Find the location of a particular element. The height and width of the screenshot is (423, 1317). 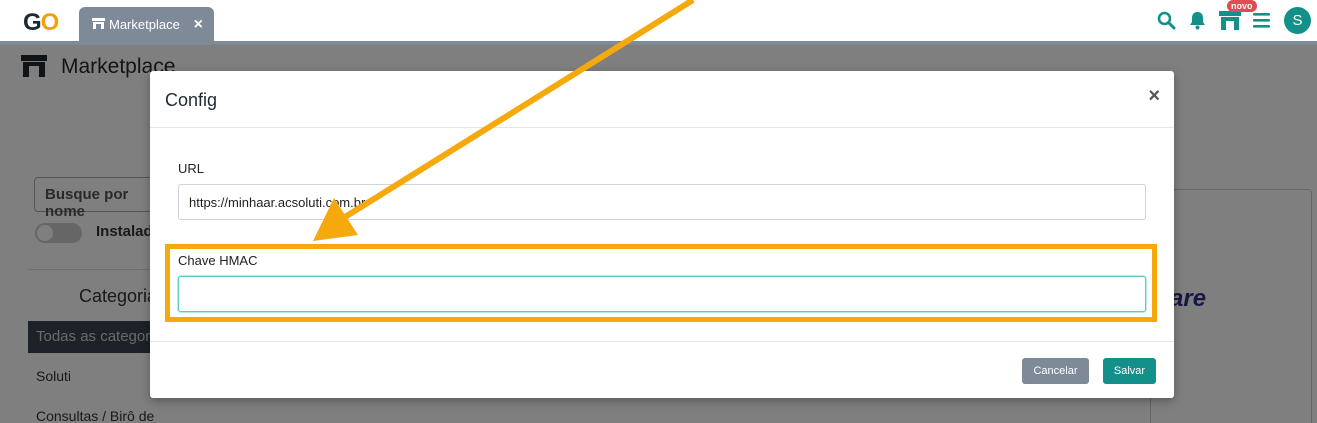

menu-icon is located at coordinates (1261, 20).